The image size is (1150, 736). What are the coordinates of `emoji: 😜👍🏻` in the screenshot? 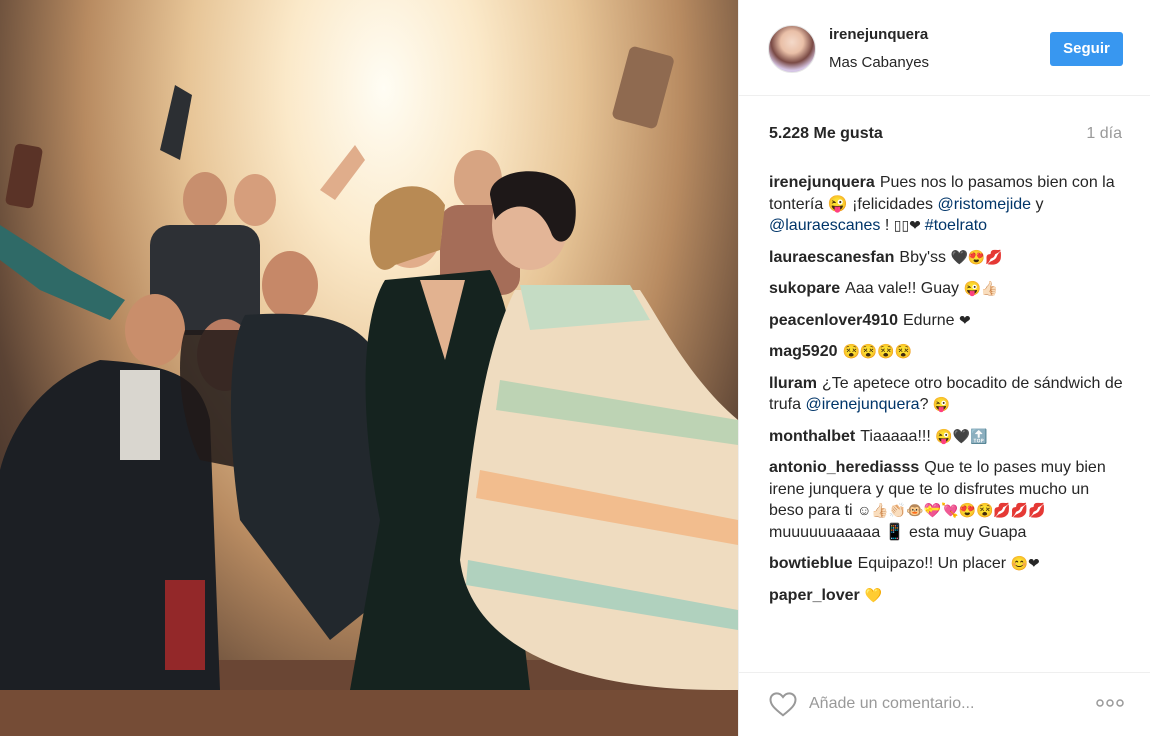 It's located at (981, 288).